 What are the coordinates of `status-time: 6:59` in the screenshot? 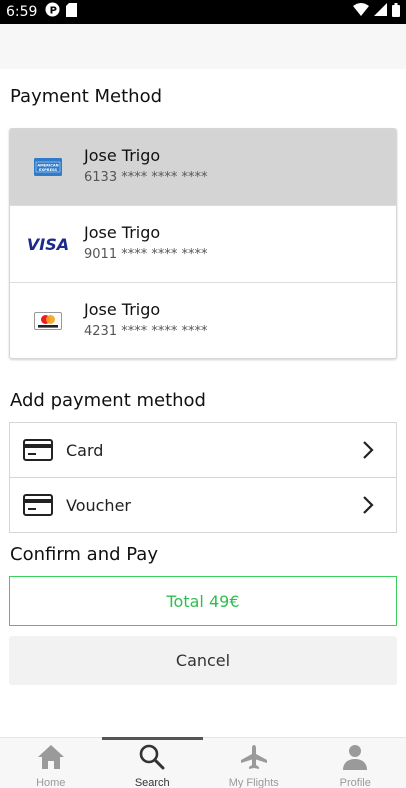 It's located at (22, 12).